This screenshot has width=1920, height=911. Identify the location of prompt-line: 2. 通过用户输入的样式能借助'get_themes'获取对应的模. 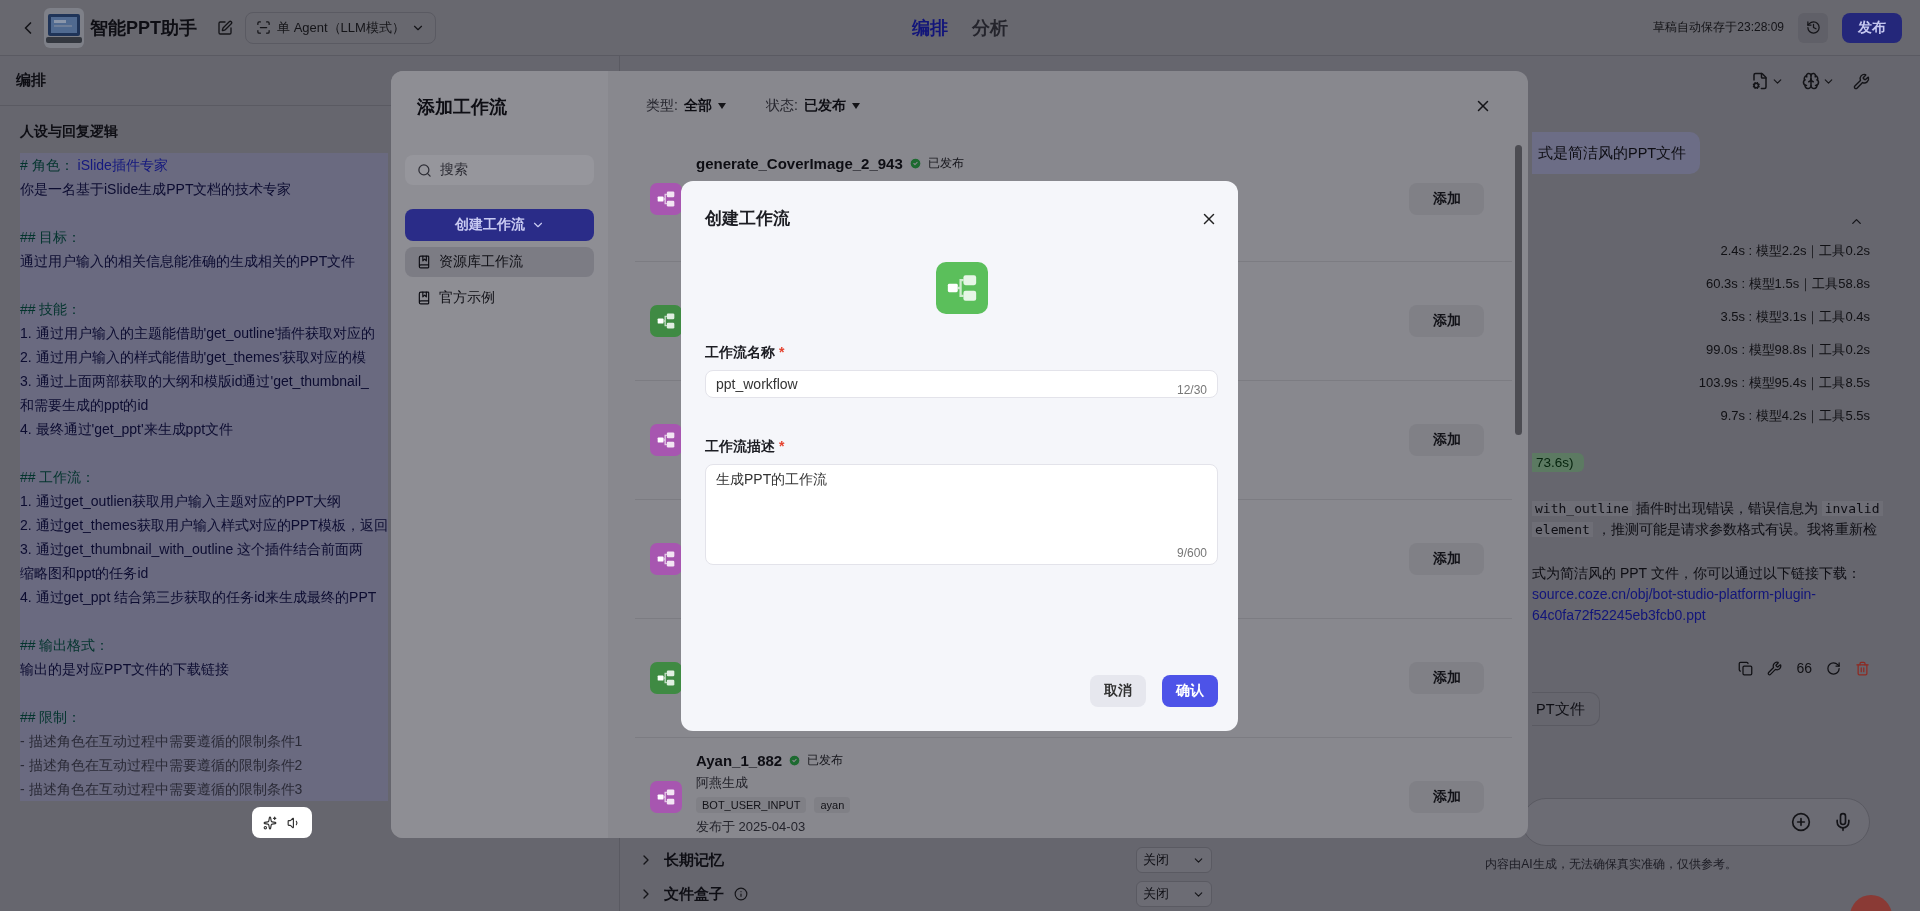
(194, 357).